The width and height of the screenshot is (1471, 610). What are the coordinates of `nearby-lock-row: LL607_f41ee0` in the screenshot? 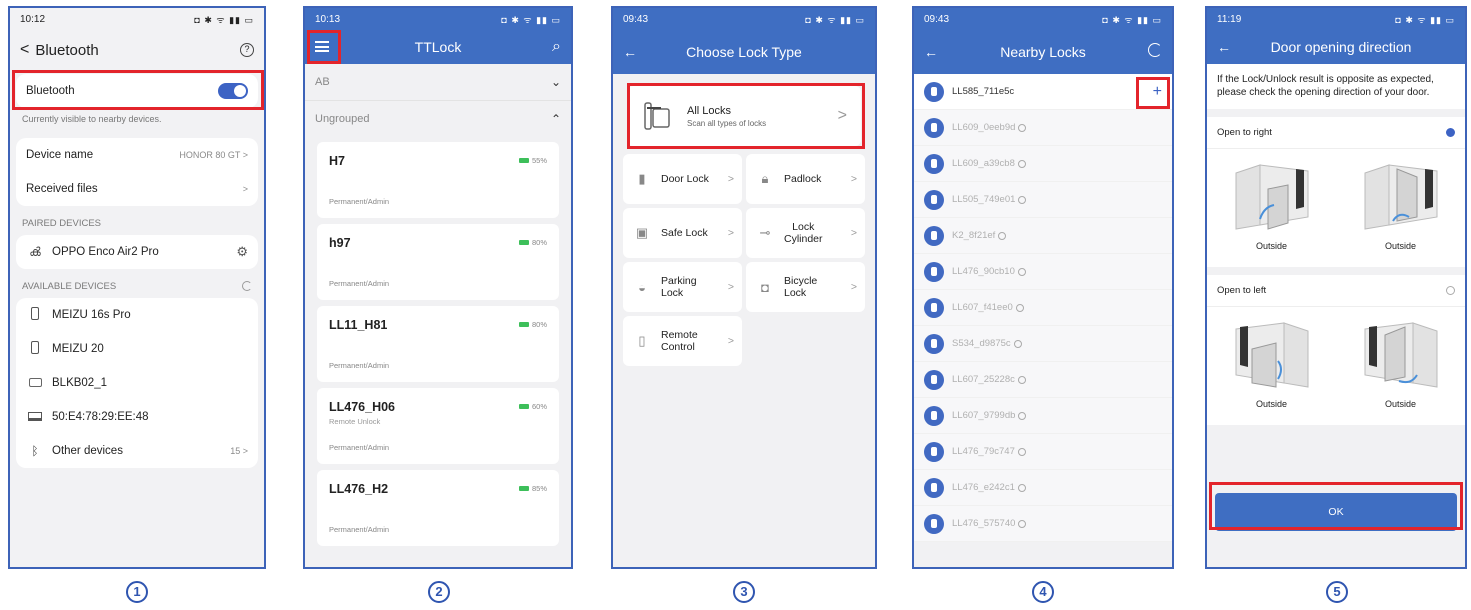 It's located at (1043, 308).